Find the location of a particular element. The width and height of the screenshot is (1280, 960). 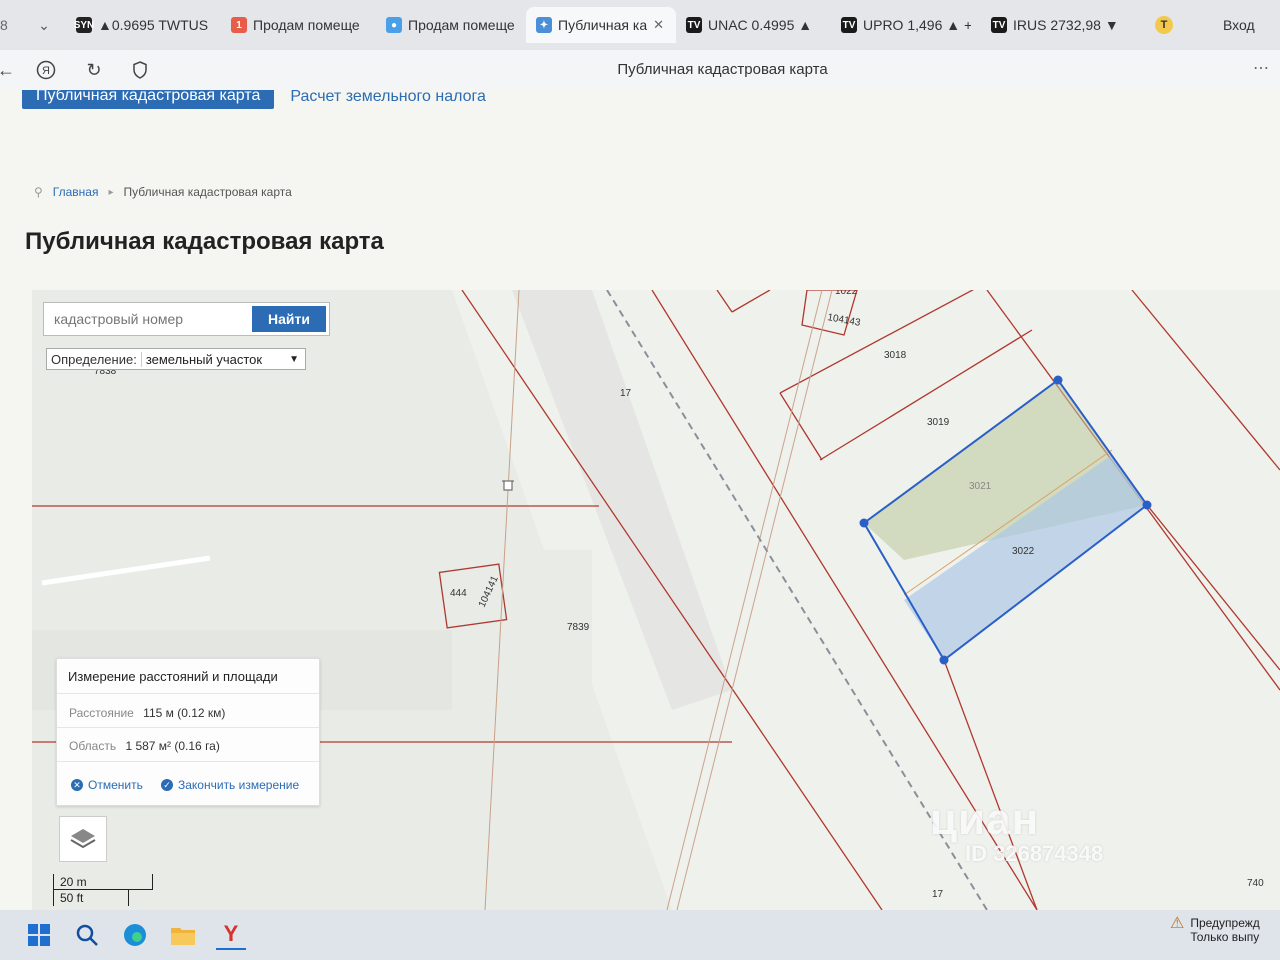

browser-tab: TV IRUS 2732,98 ▼ is located at coordinates (1056, 25).